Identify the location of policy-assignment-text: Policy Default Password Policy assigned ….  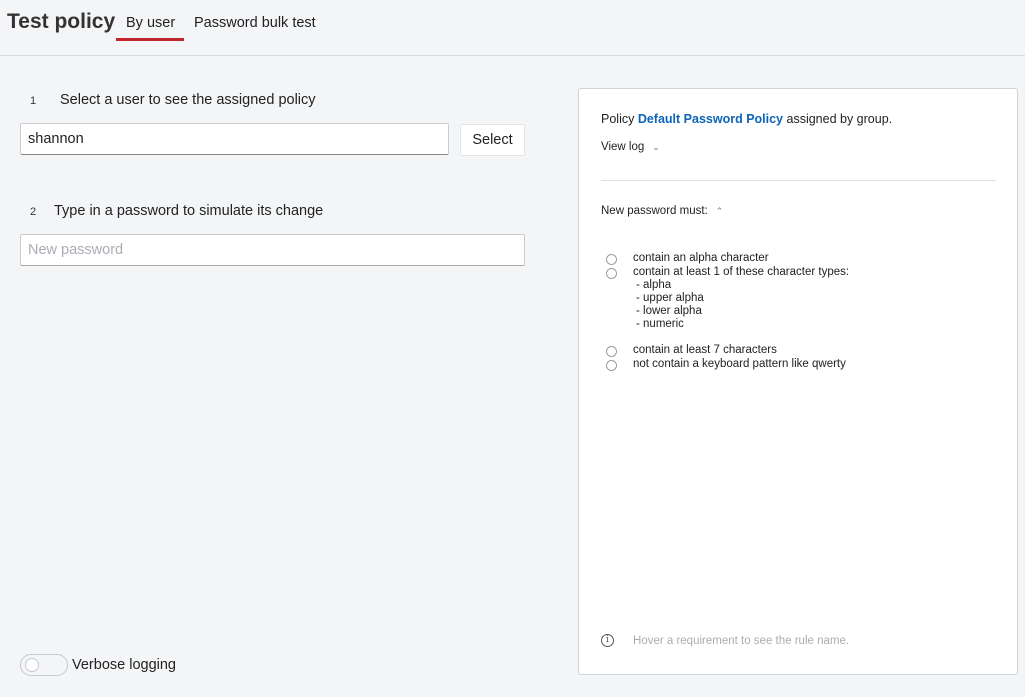
(746, 119).